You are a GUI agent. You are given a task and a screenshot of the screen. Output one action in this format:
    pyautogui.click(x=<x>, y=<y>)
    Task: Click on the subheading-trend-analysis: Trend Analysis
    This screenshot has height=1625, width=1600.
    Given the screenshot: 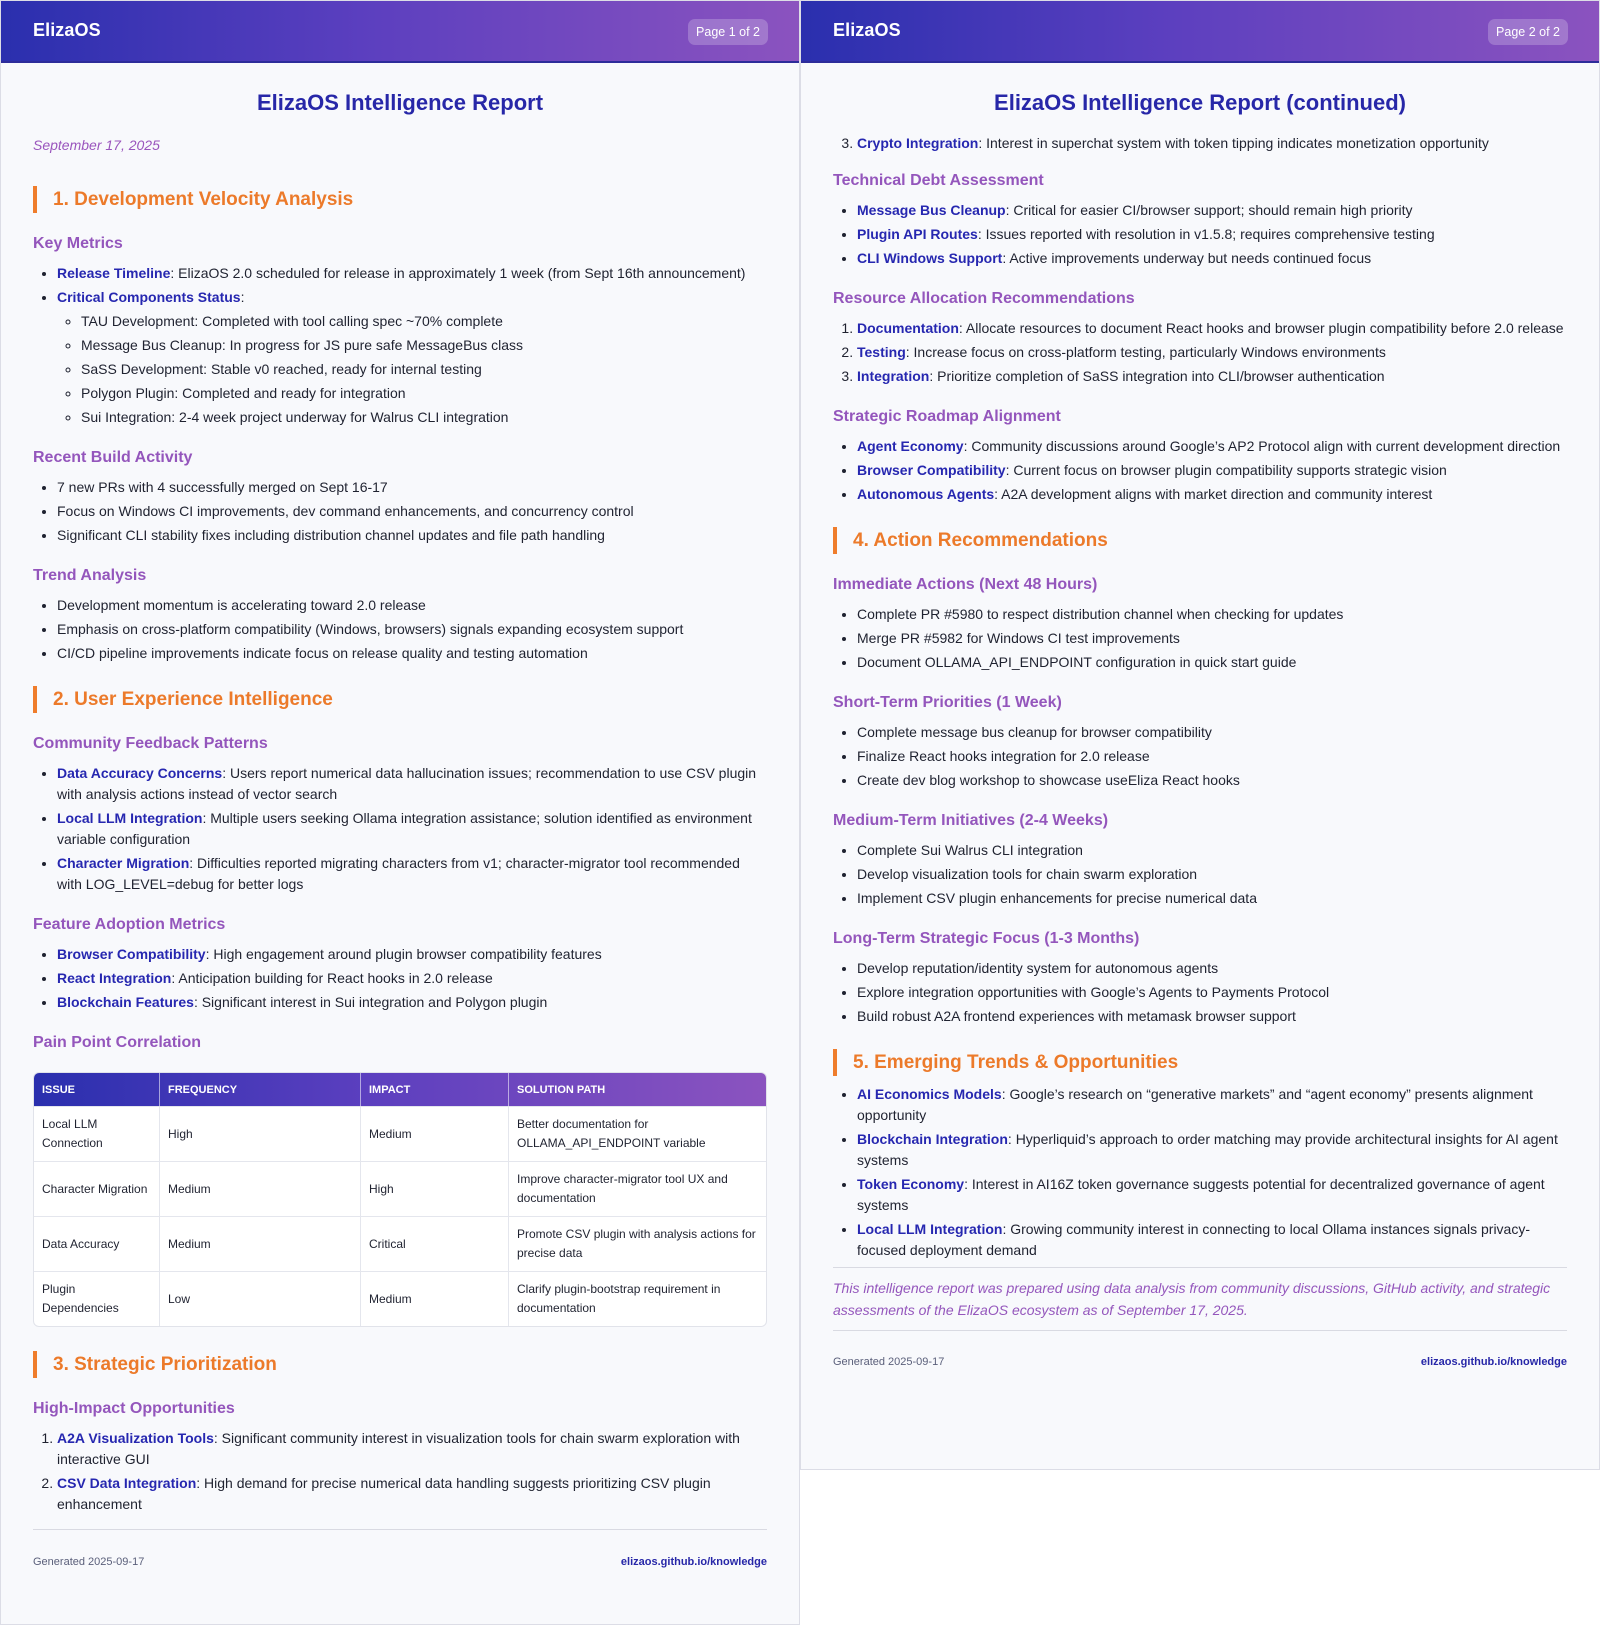 What is the action you would take?
    pyautogui.click(x=90, y=575)
    